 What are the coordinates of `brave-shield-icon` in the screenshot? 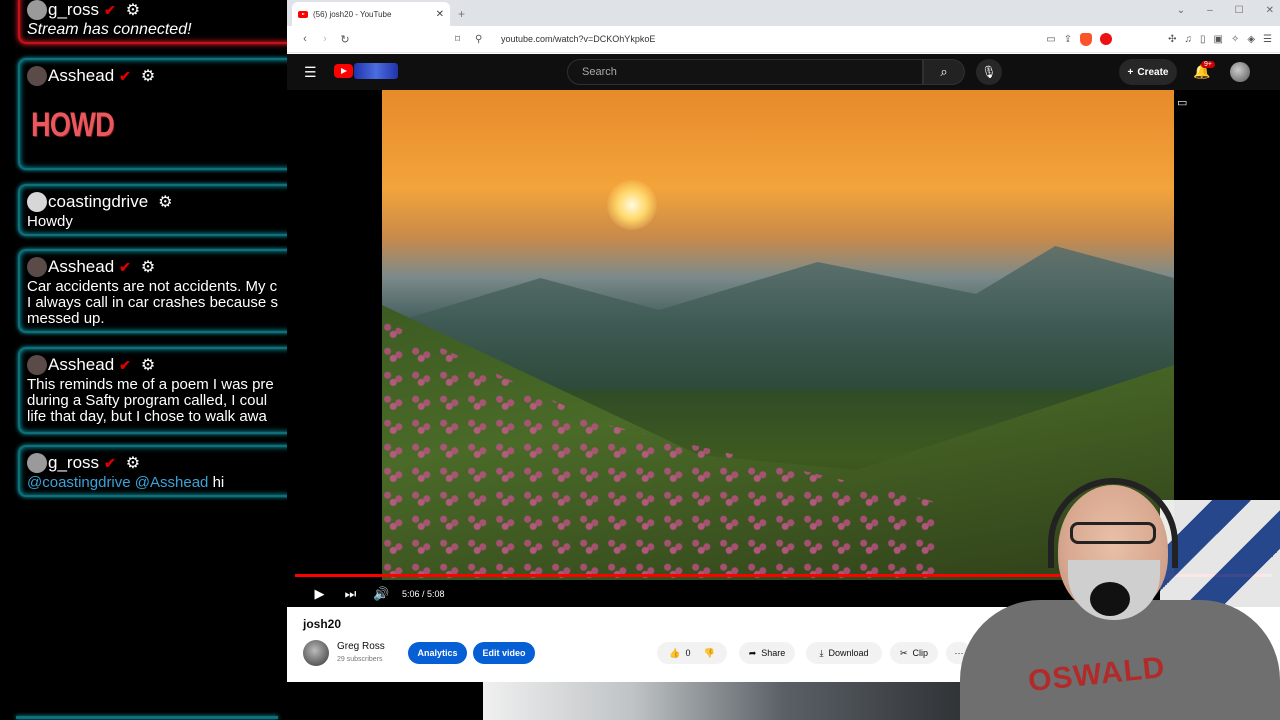 It's located at (1086, 39).